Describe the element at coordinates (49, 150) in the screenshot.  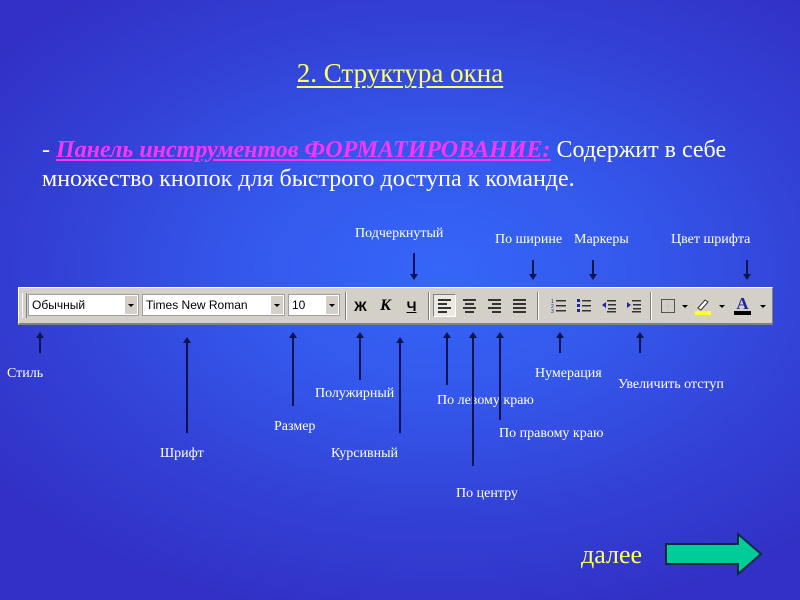
I see `description-prefix: -` at that location.